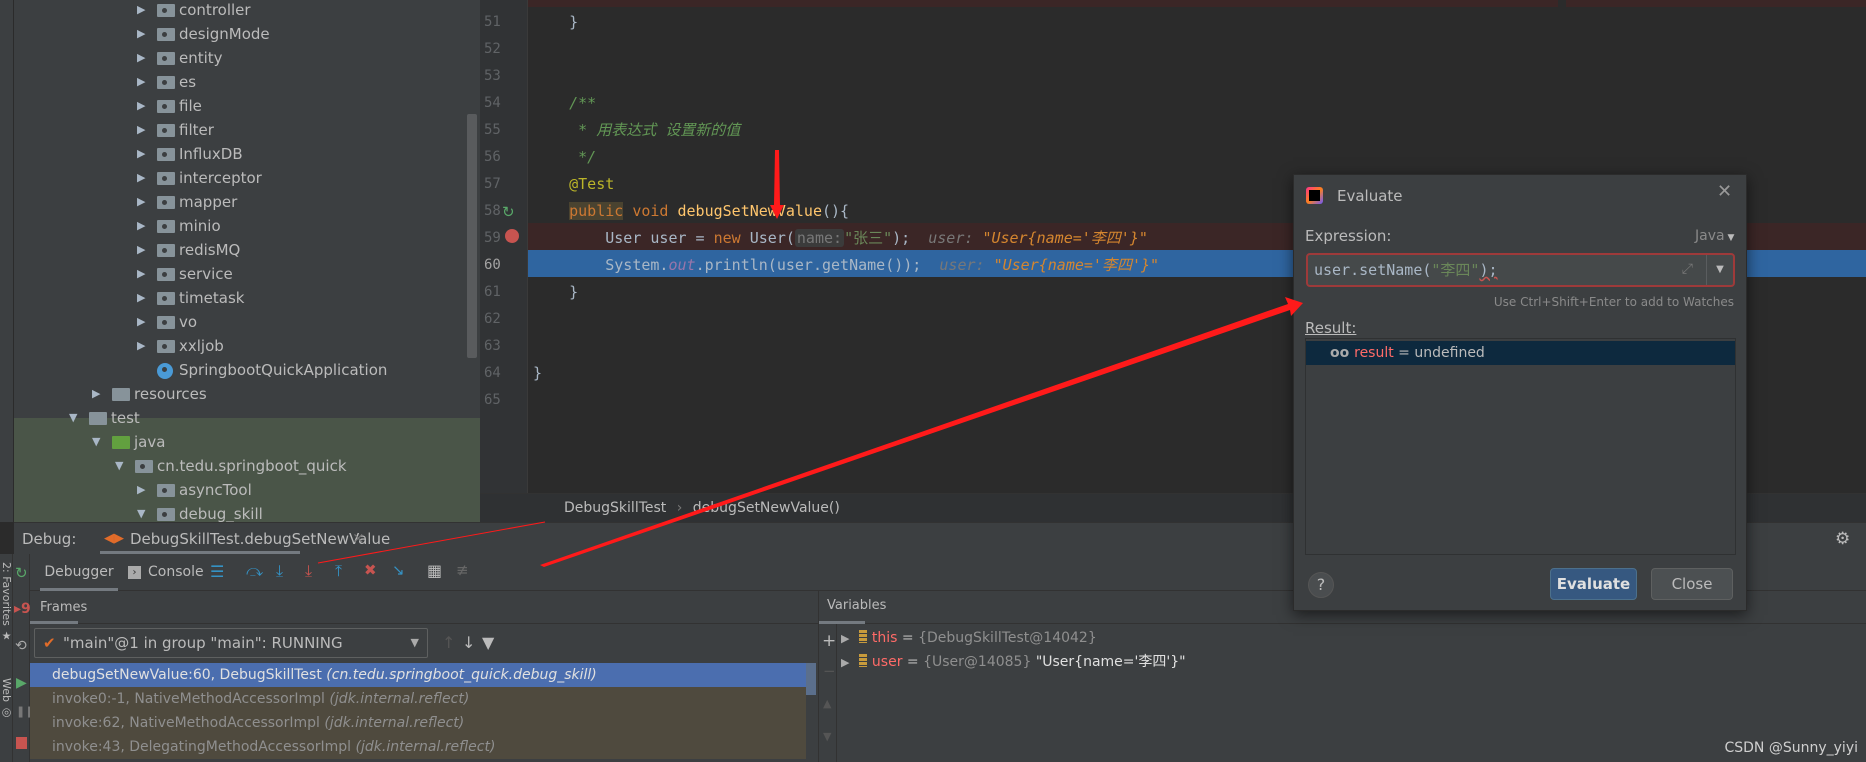  I want to click on move-up-icon: ▲, so click(827, 703).